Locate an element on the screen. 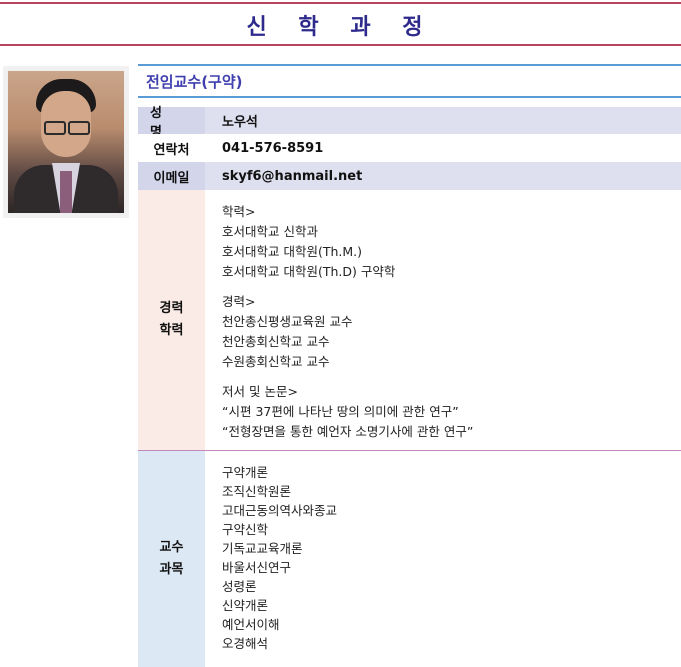  education-item: 호서대학교 대학원(Th.D) 구약학 is located at coordinates (309, 271).